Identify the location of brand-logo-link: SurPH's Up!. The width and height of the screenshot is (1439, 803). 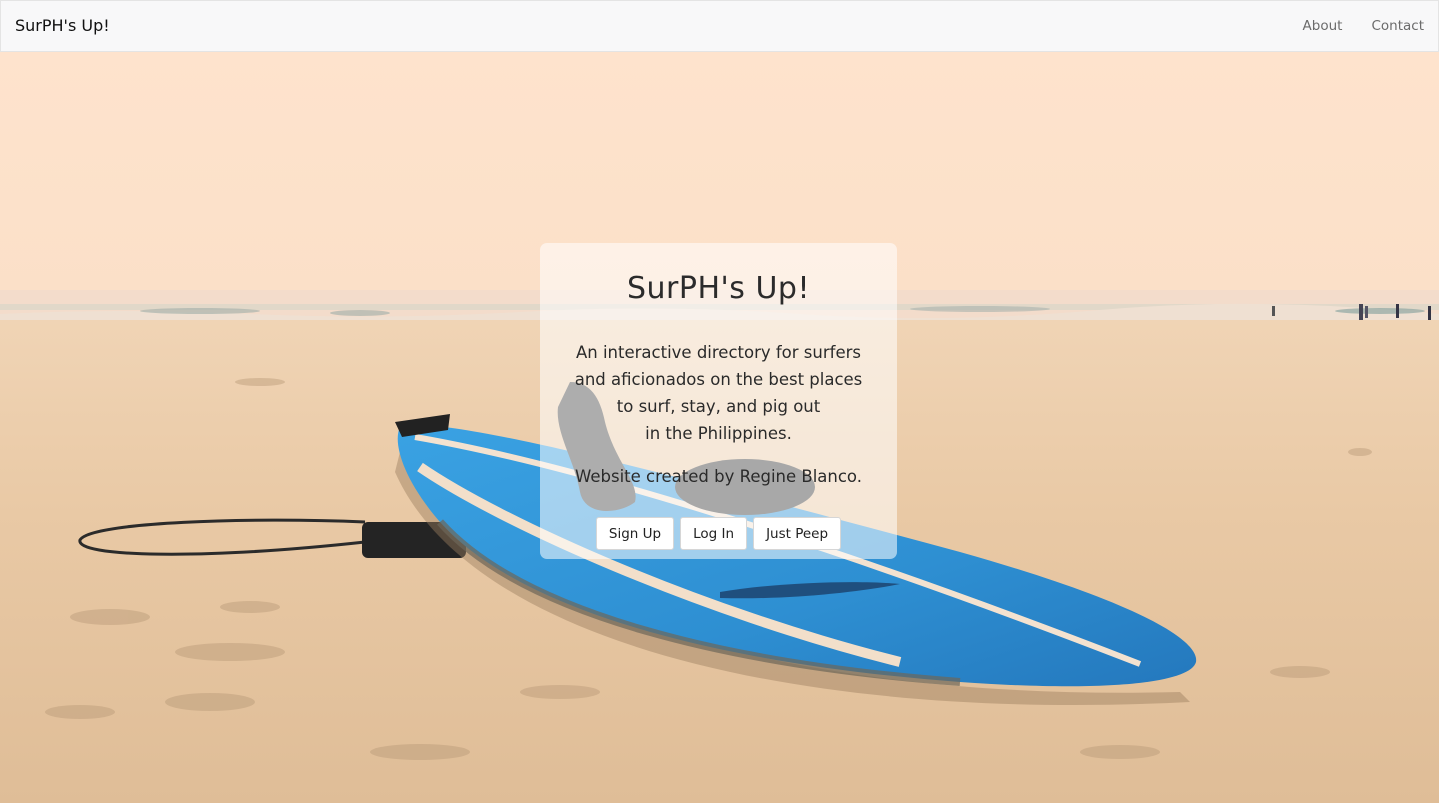
(62, 25).